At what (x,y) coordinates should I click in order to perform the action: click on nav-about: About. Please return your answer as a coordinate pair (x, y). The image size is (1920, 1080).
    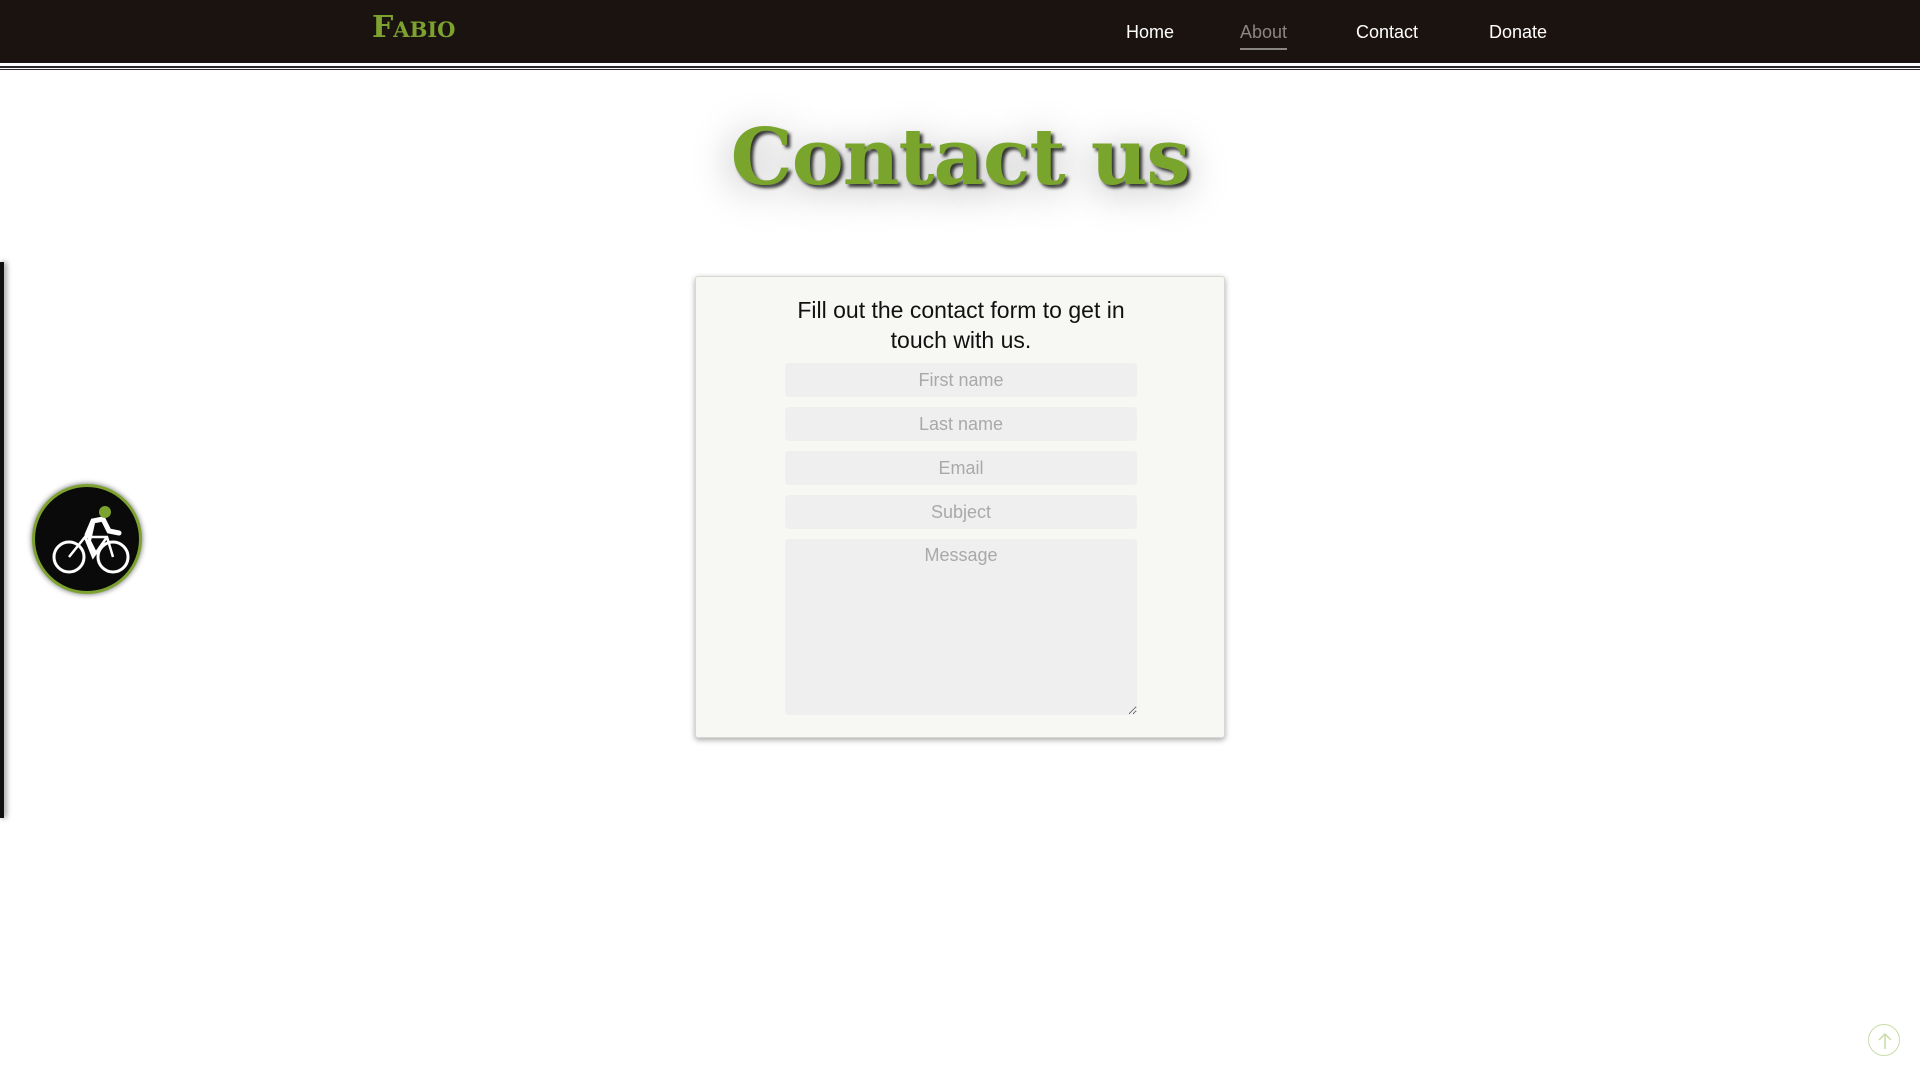
    Looking at the image, I should click on (1264, 36).